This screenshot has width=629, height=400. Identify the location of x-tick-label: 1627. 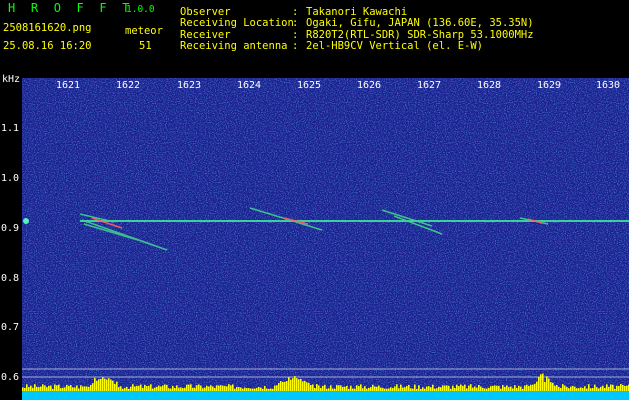
(429, 85).